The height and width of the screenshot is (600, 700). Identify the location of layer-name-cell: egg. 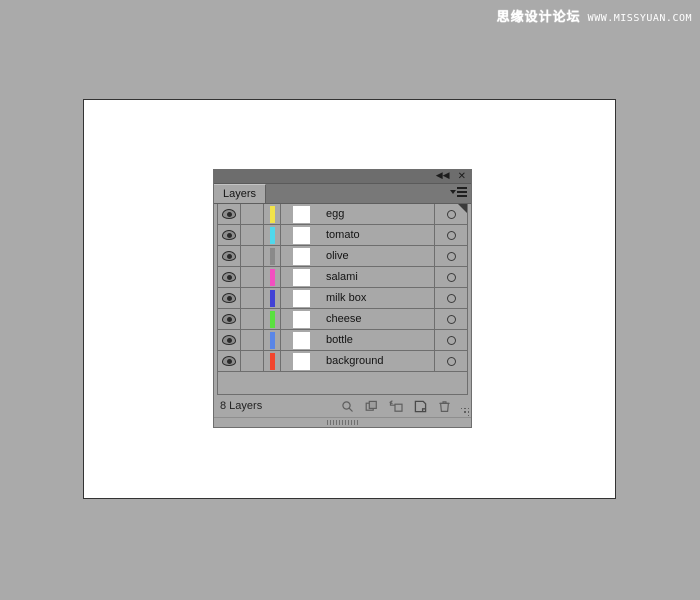
(378, 214).